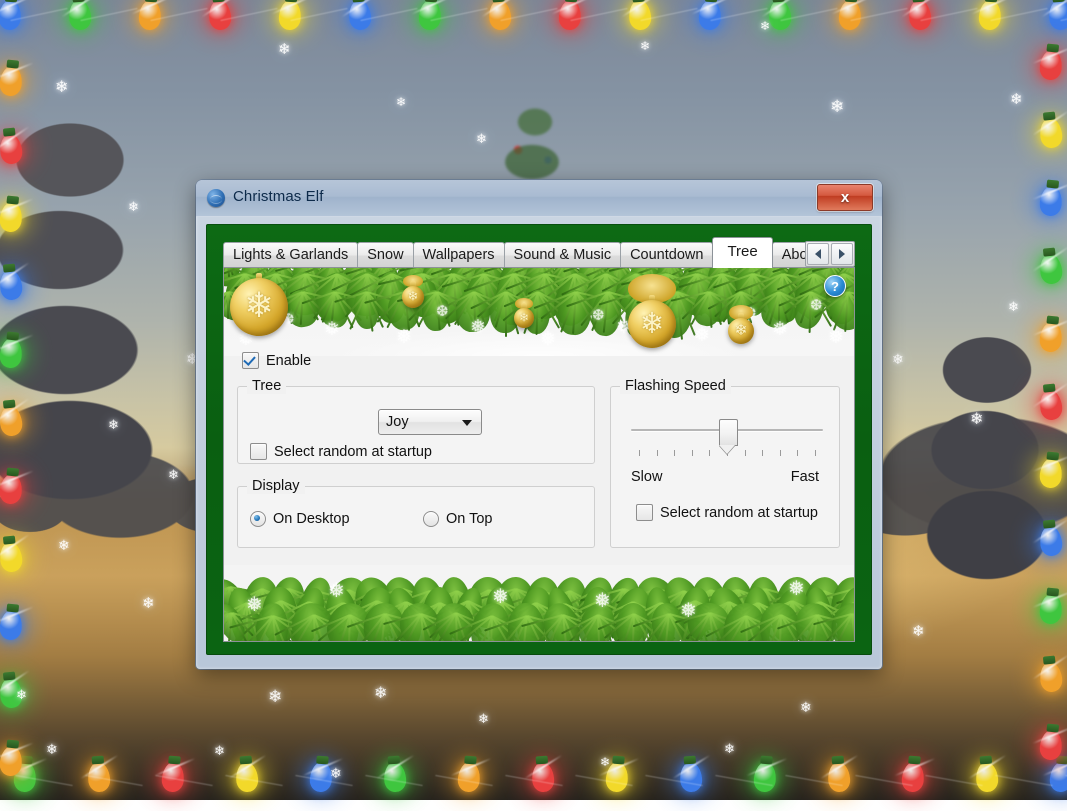 Image resolution: width=1067 pixels, height=811 pixels. I want to click on tab-scroll-prev-button, so click(818, 254).